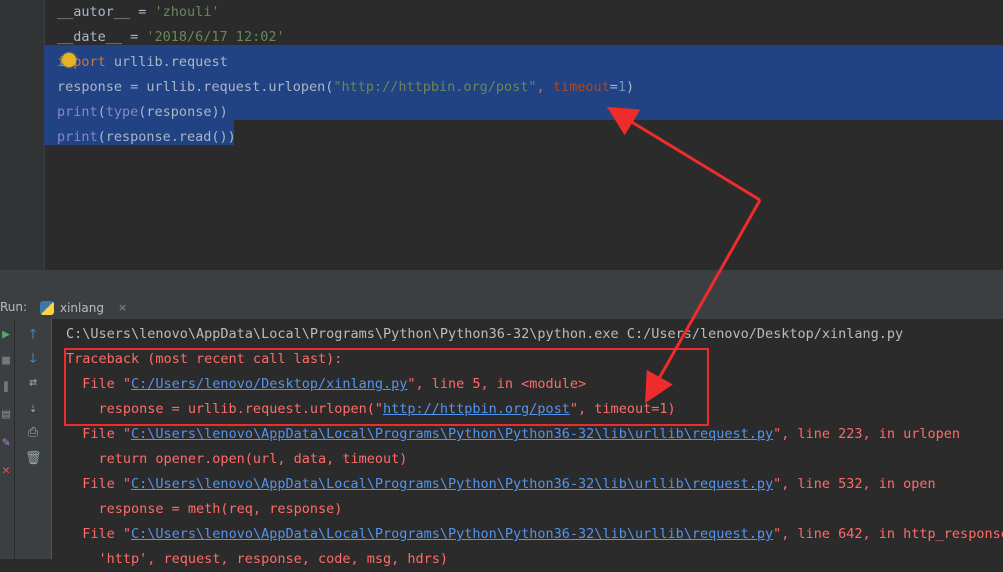  I want to click on console-text: ", line 642, in http_response, so click(888, 534).